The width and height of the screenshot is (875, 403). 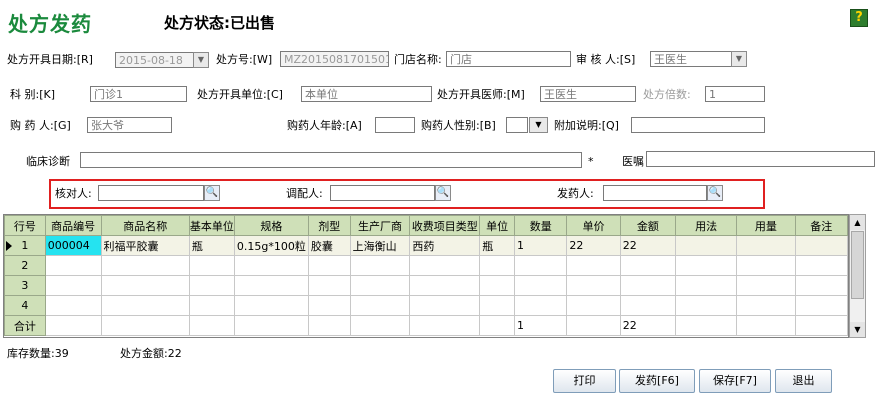 What do you see at coordinates (271, 225) in the screenshot?
I see `col-header: 规格` at bounding box center [271, 225].